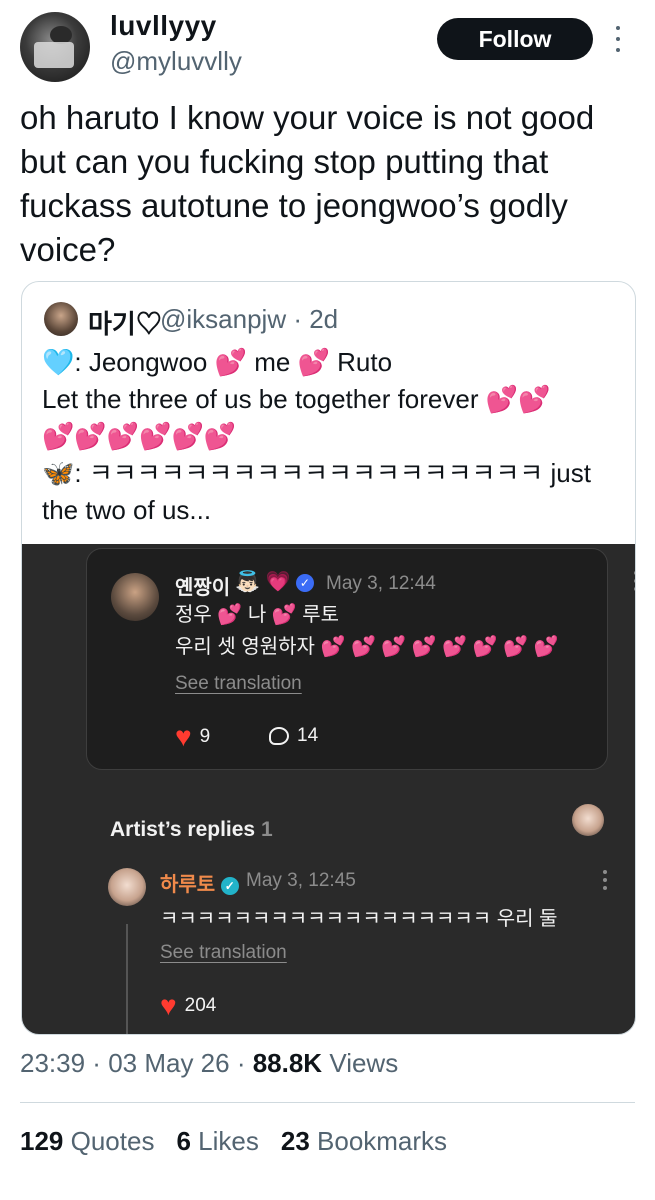 The image size is (655, 1200). I want to click on comment-replies-count: 14, so click(308, 735).